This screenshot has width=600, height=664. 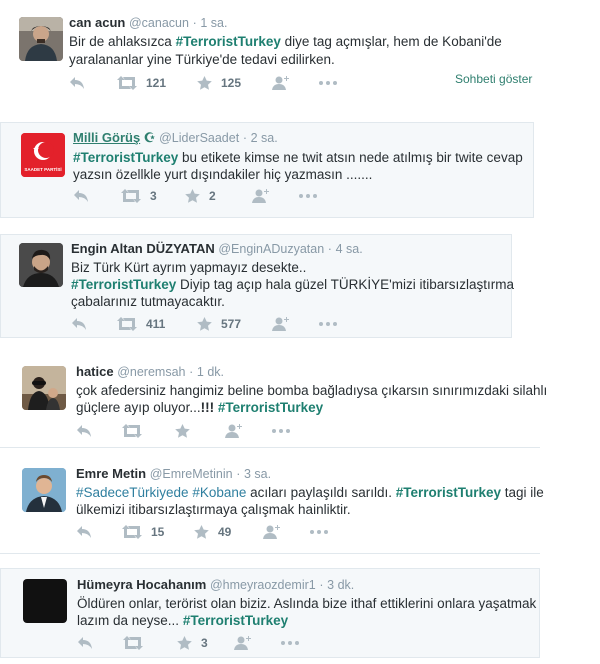 I want to click on favorite-button: 2, so click(x=200, y=196).